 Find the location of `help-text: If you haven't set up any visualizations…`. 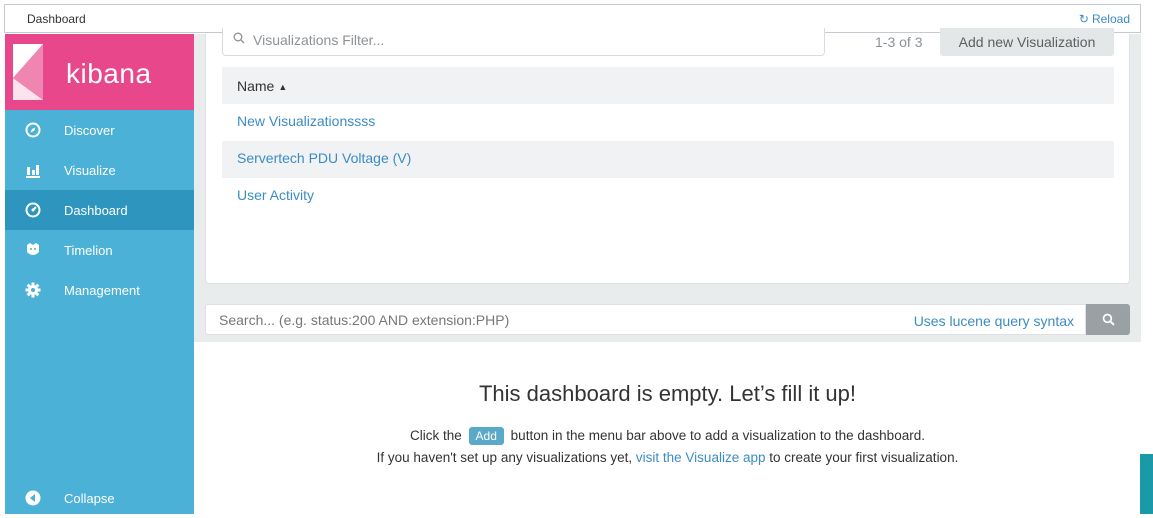

help-text: If you haven't set up any visualizations… is located at coordinates (504, 457).